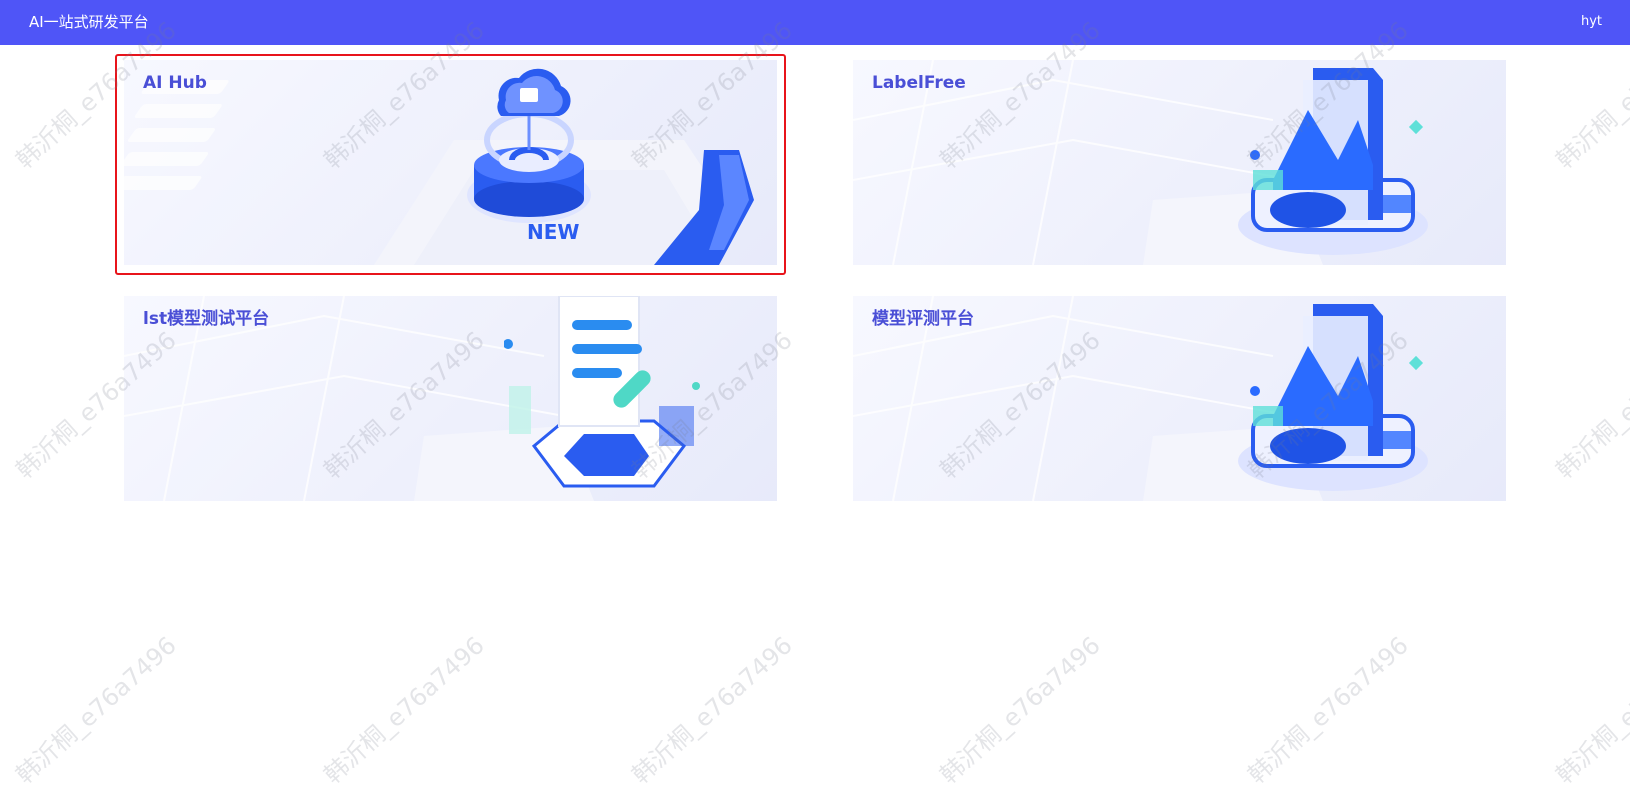 The height and width of the screenshot is (785, 1630). What do you see at coordinates (919, 83) in the screenshot?
I see `card-title: LabelFree` at bounding box center [919, 83].